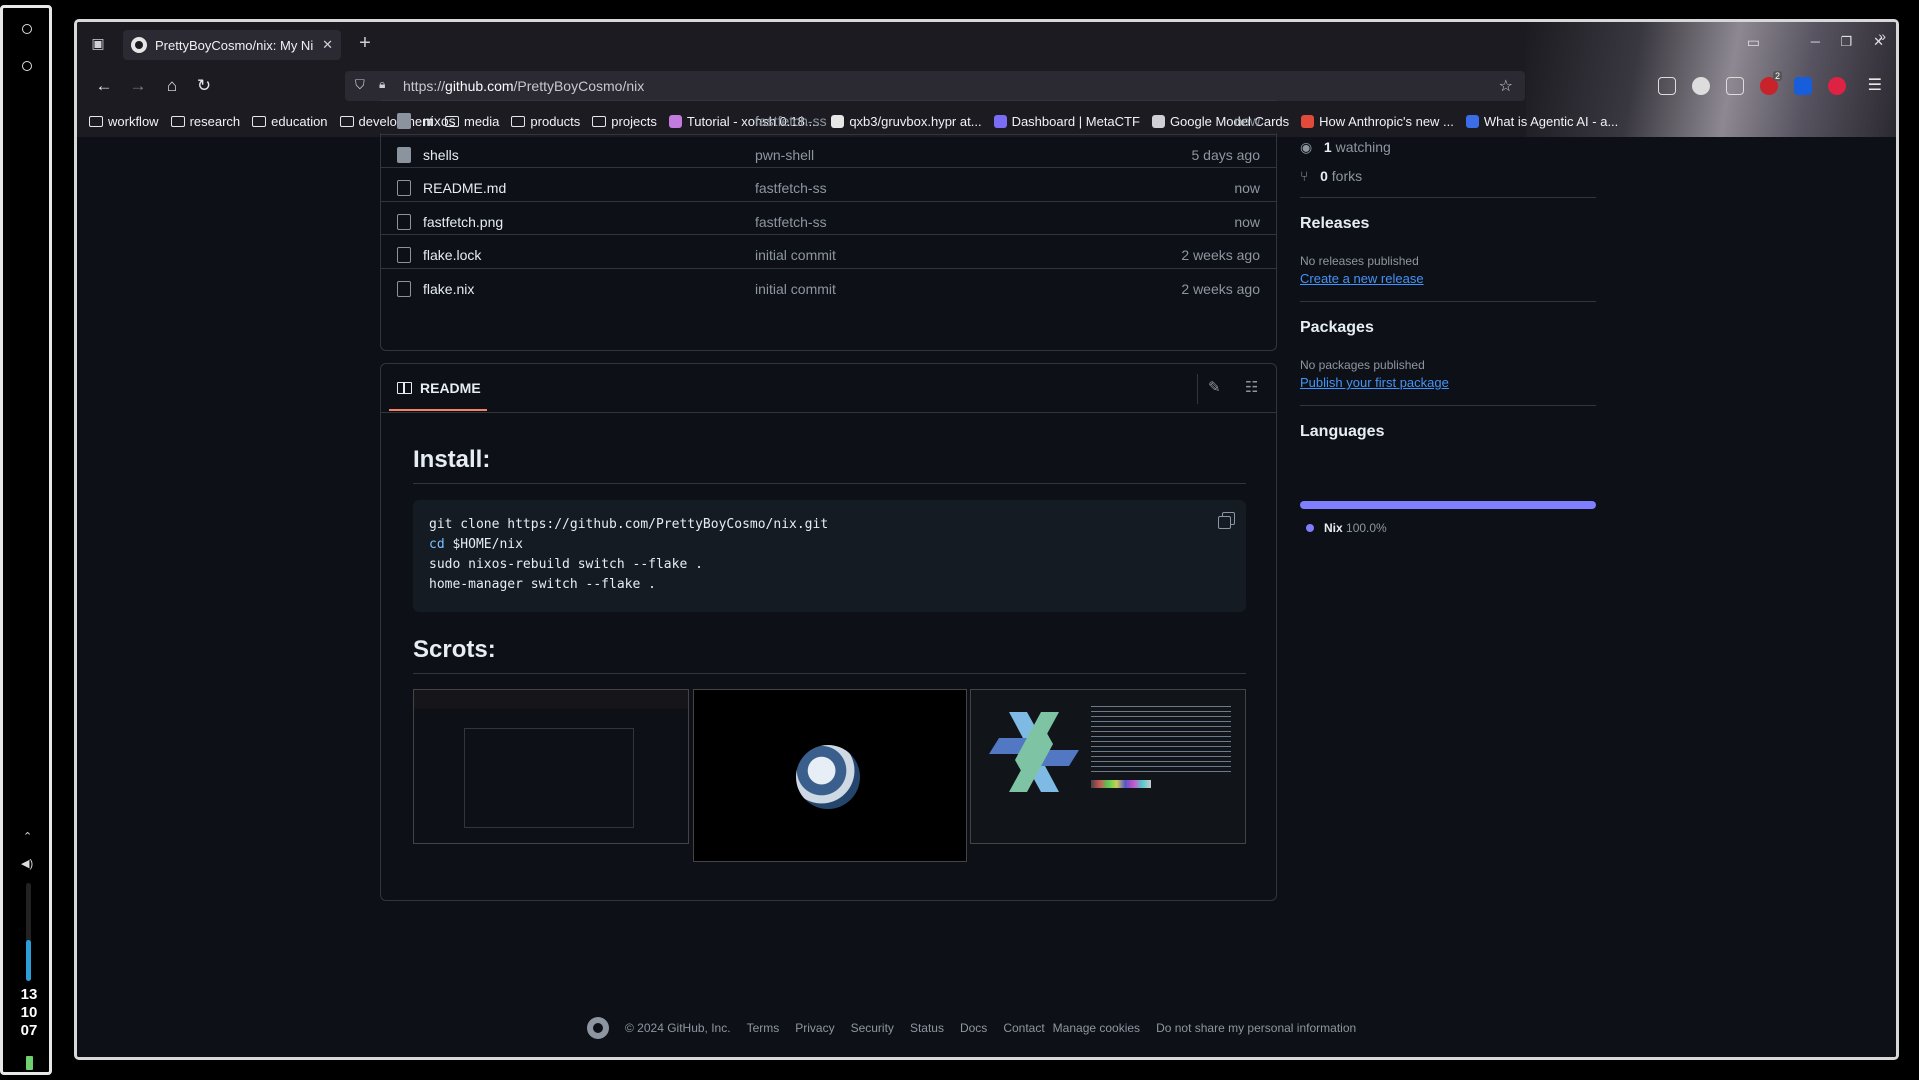 Image resolution: width=1919 pixels, height=1080 pixels. I want to click on bookmark-label: education, so click(299, 121).